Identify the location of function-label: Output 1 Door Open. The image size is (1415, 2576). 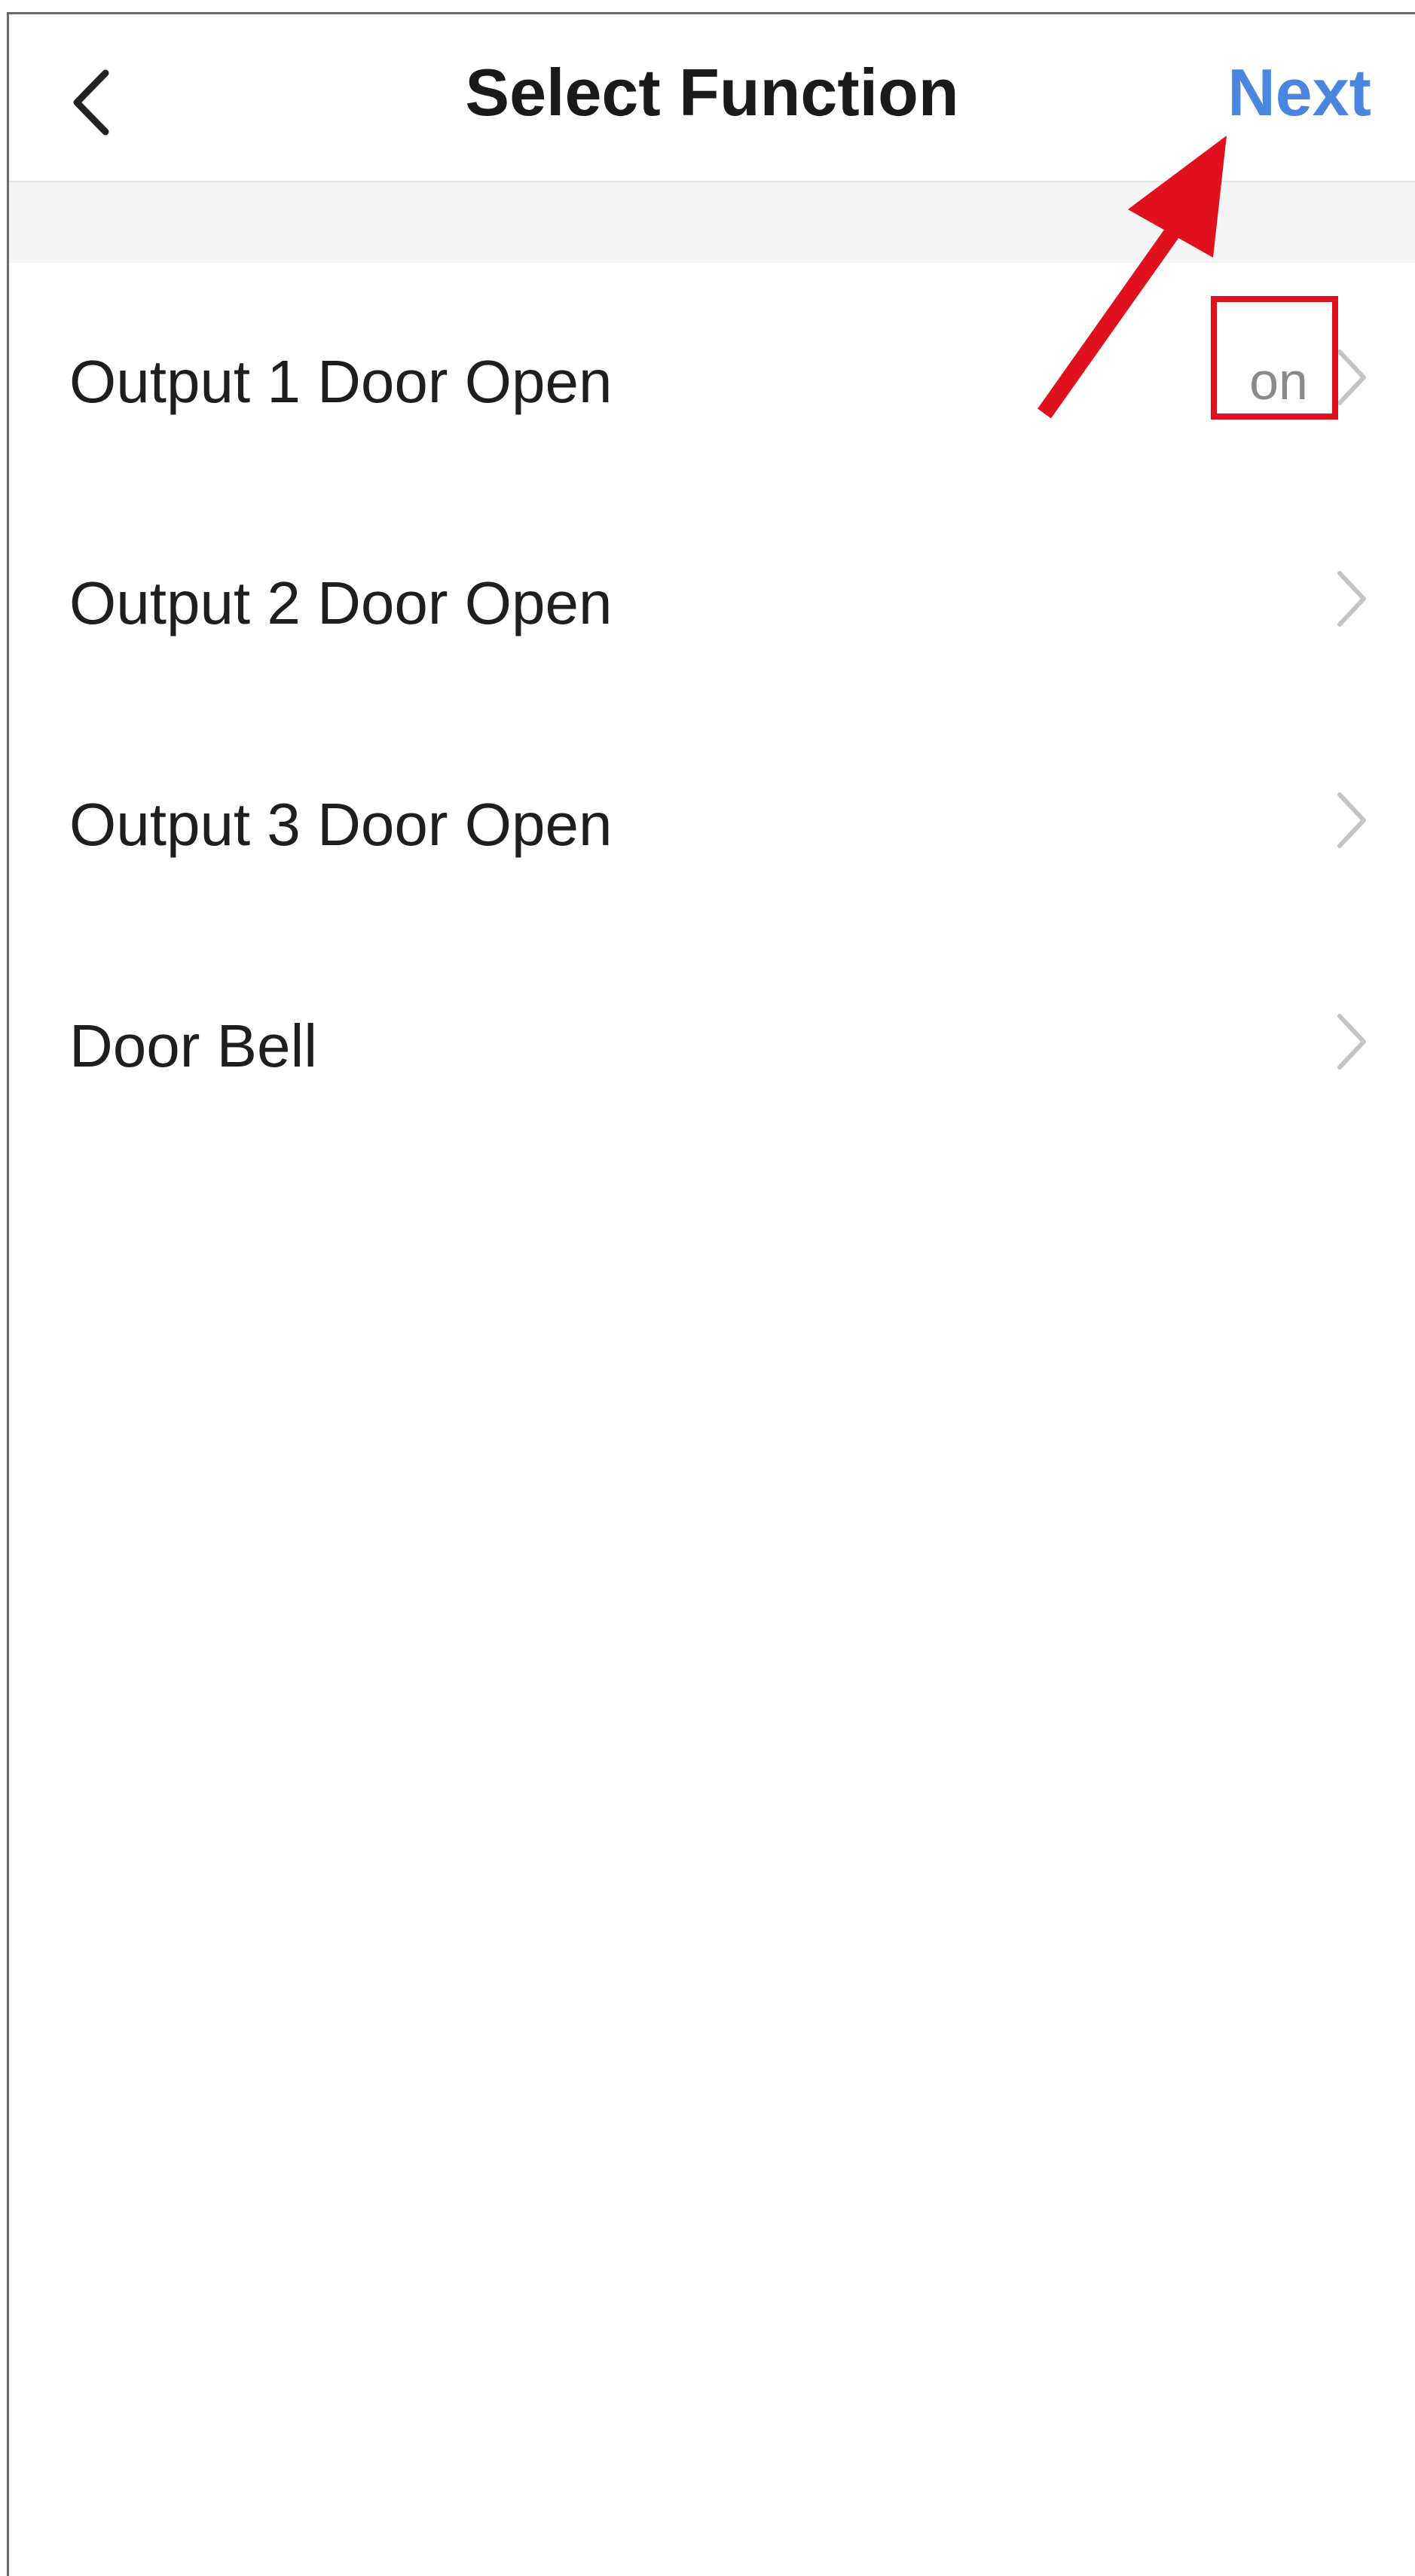
(341, 382).